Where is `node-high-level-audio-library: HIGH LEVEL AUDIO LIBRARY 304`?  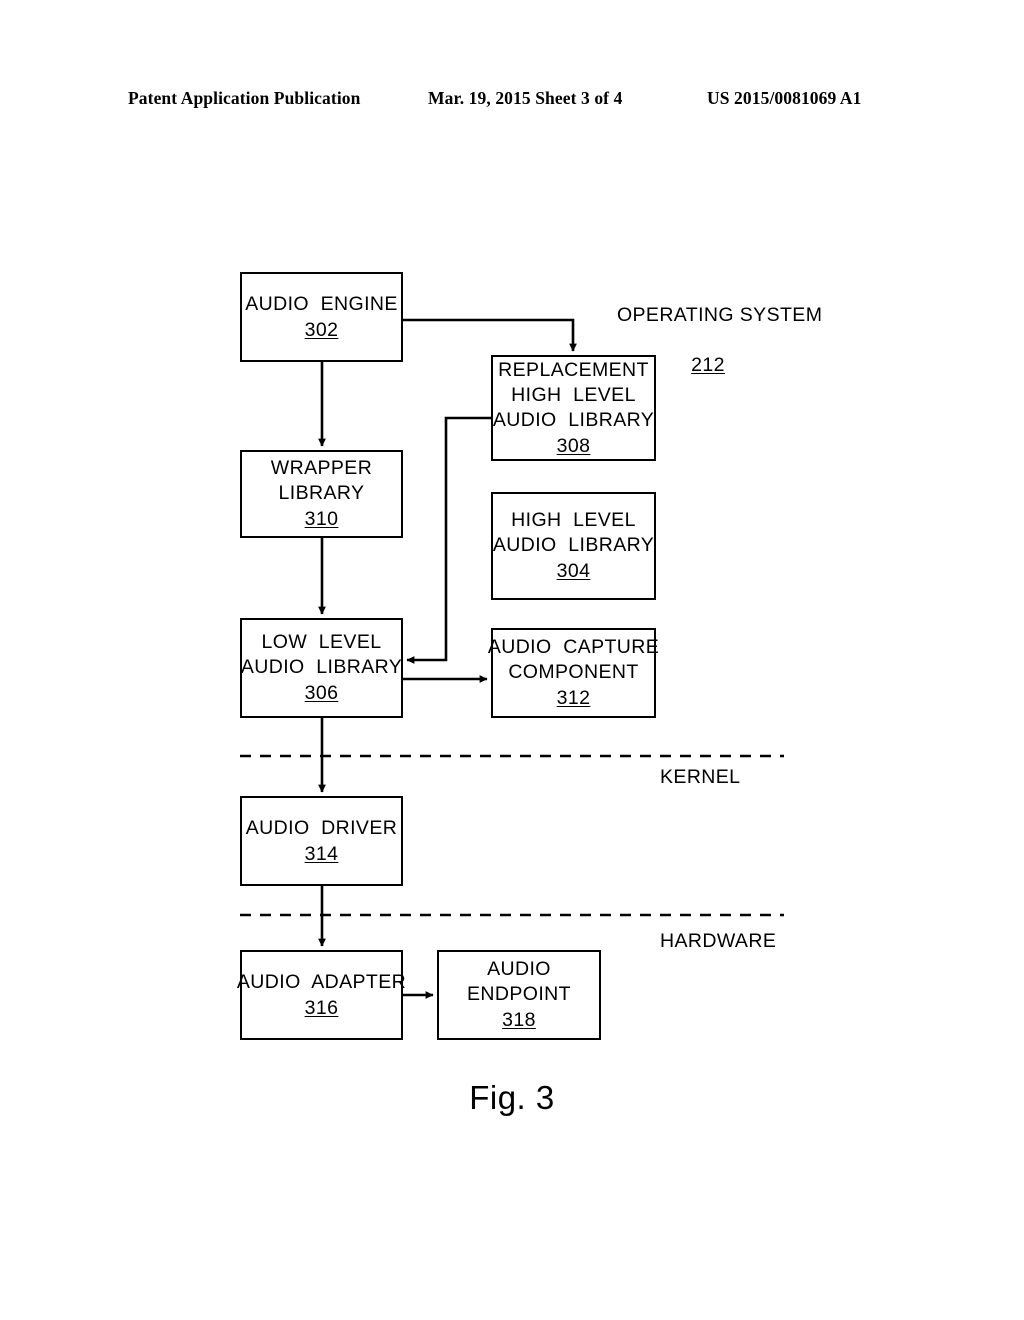 node-high-level-audio-library: HIGH LEVEL AUDIO LIBRARY 304 is located at coordinates (573, 546).